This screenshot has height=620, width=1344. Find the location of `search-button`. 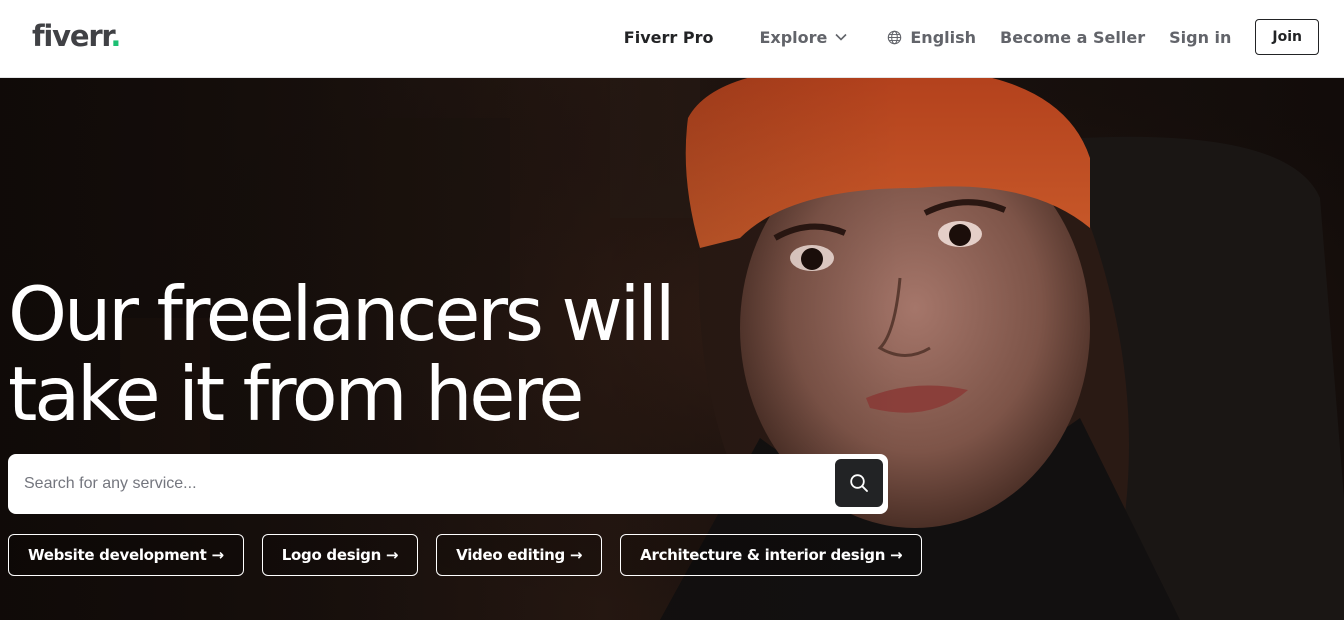

search-button is located at coordinates (859, 483).